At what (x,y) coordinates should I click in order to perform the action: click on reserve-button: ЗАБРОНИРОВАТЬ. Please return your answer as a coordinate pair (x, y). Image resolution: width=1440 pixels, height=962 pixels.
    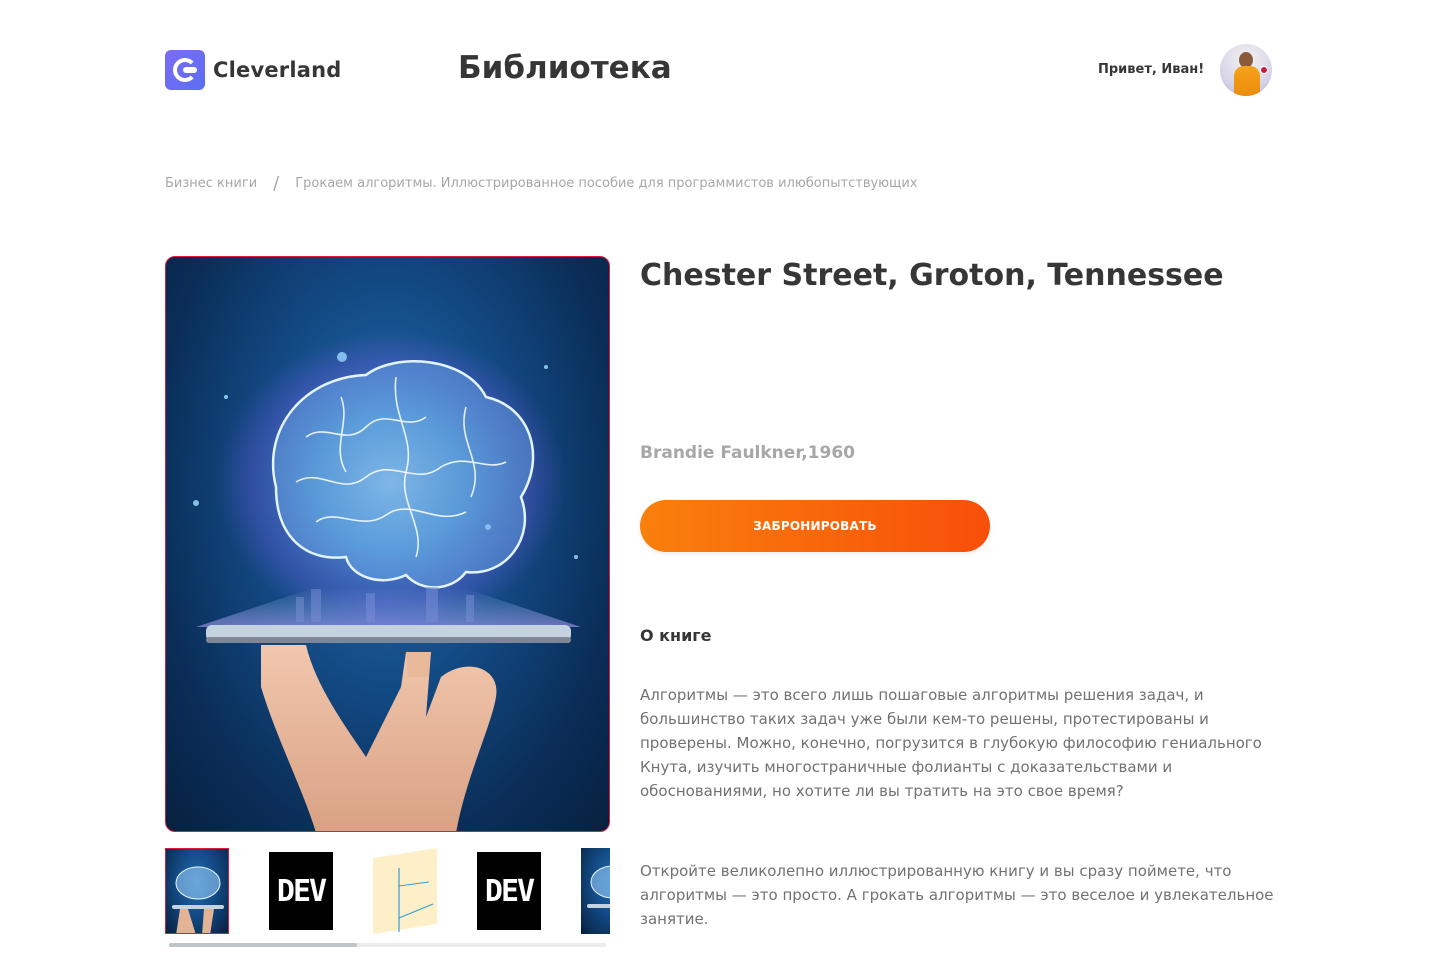
    Looking at the image, I should click on (815, 526).